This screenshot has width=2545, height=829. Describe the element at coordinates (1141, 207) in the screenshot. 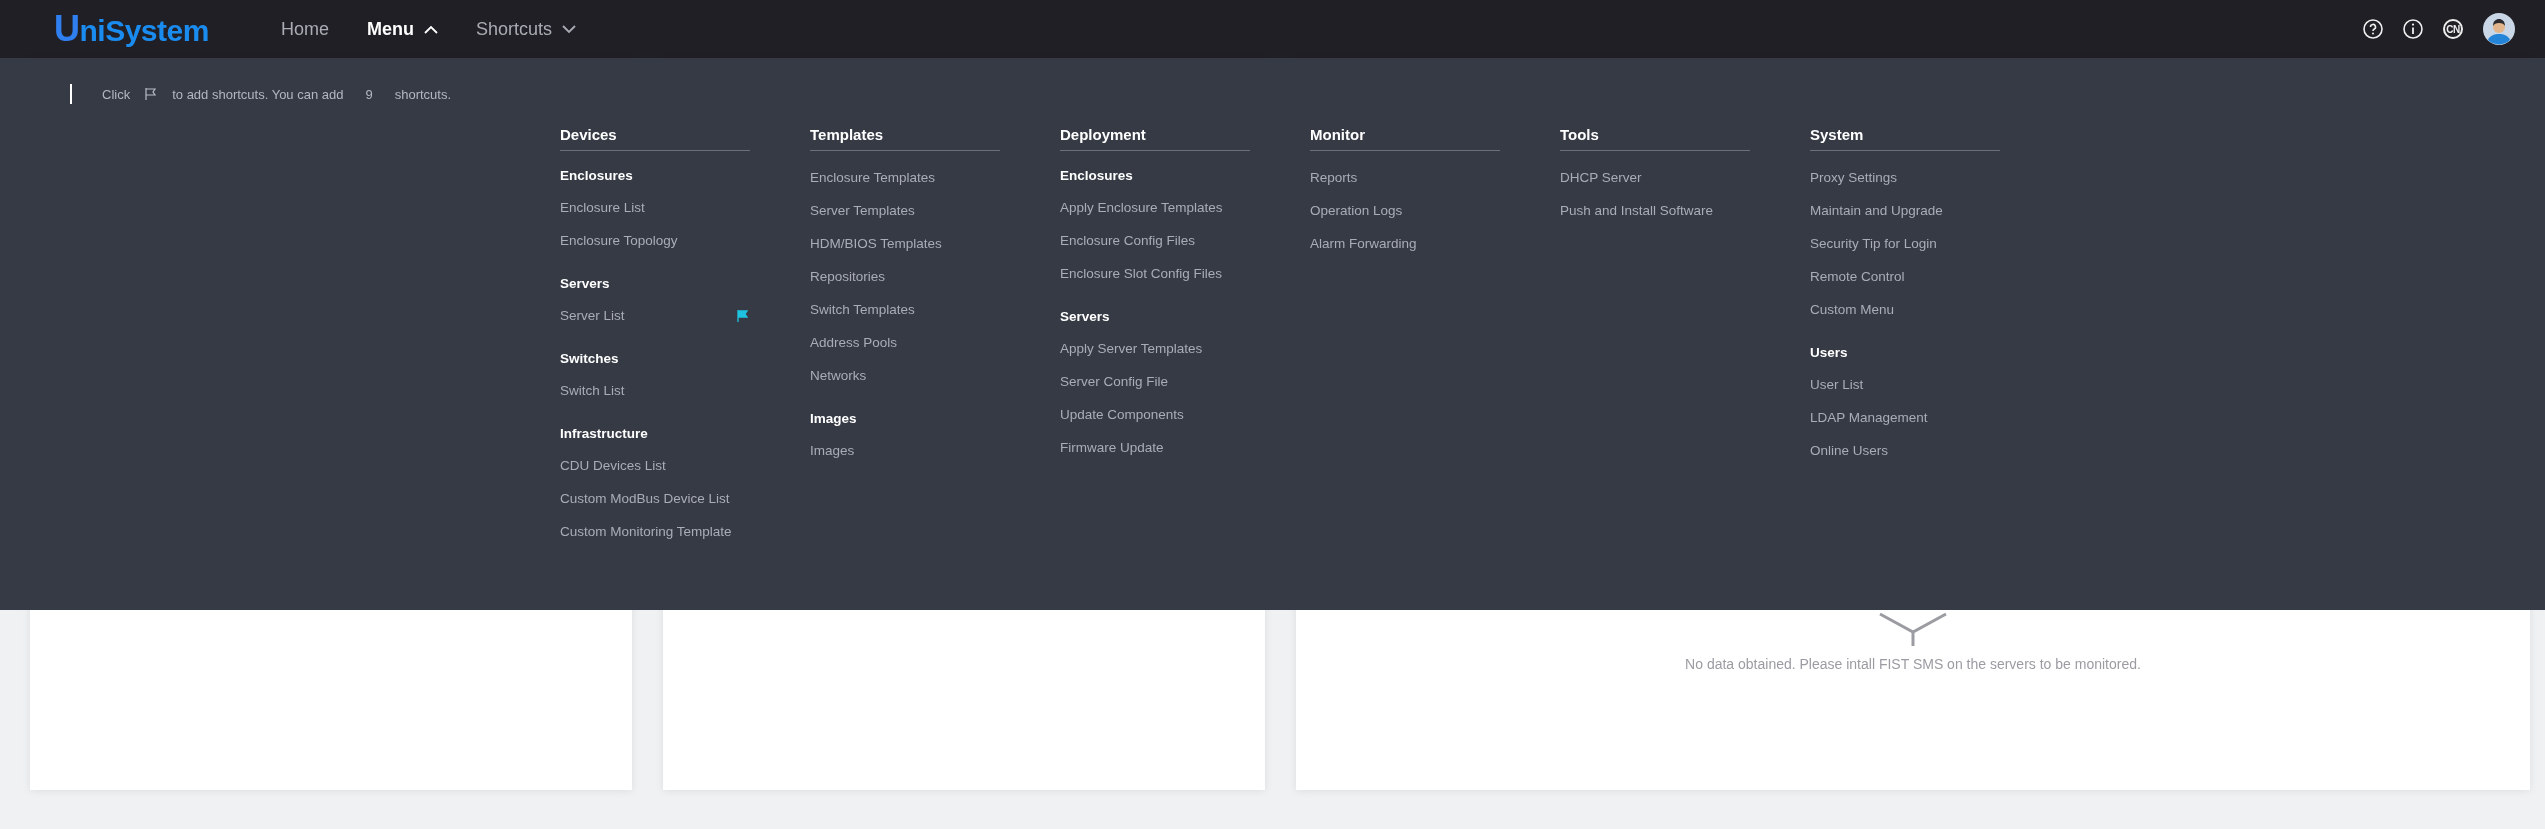

I see `menu-item: Apply Enclosure Templates` at that location.